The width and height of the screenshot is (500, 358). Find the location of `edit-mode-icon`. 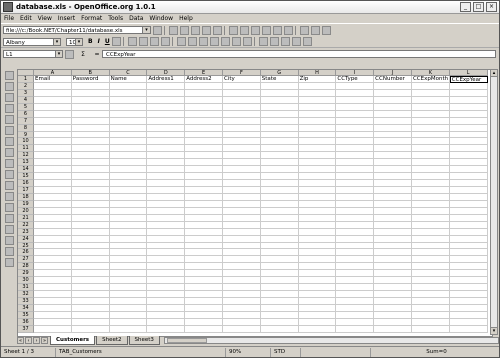

edit-mode-icon is located at coordinates (9, 130).